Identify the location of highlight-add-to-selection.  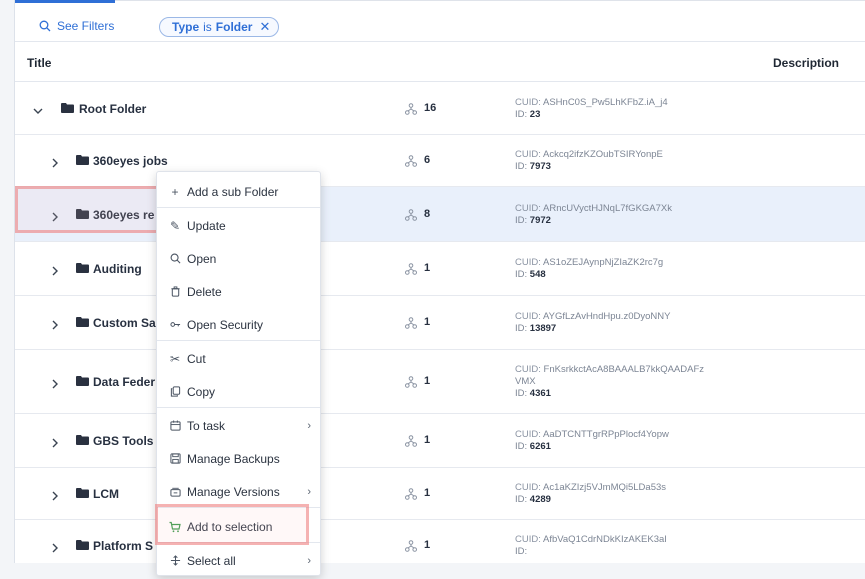
(232, 524).